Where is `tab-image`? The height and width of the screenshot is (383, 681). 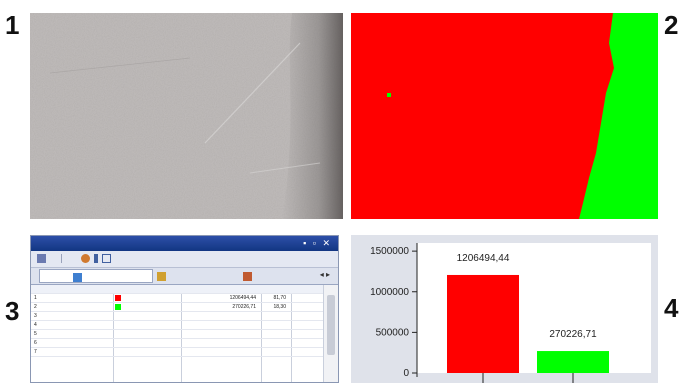
tab-image is located at coordinates (272, 276).